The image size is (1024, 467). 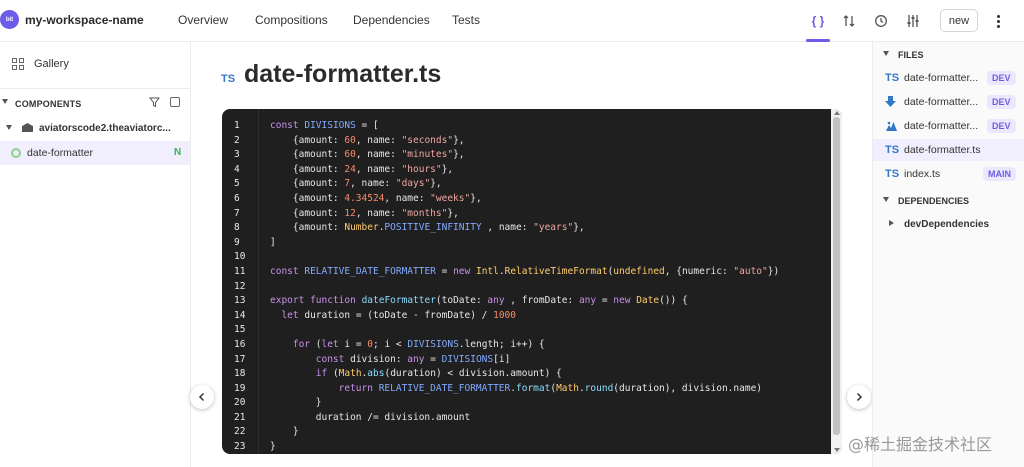 I want to click on components-section-header: COMPONENTS, so click(x=95, y=104).